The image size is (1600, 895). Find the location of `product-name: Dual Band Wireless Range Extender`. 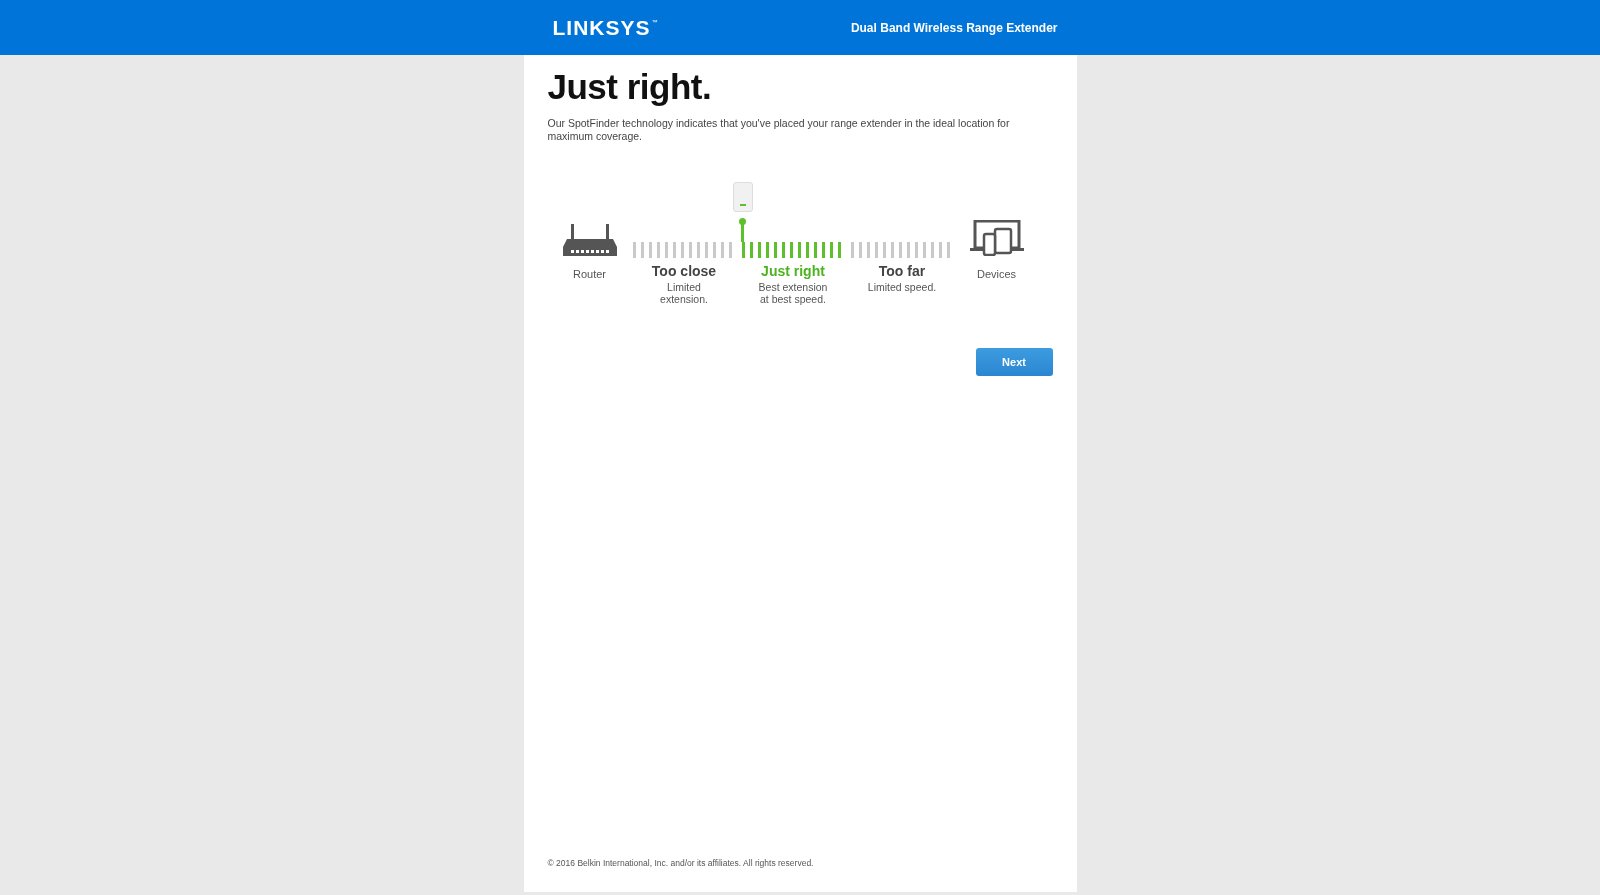

product-name: Dual Band Wireless Range Extender is located at coordinates (954, 27).